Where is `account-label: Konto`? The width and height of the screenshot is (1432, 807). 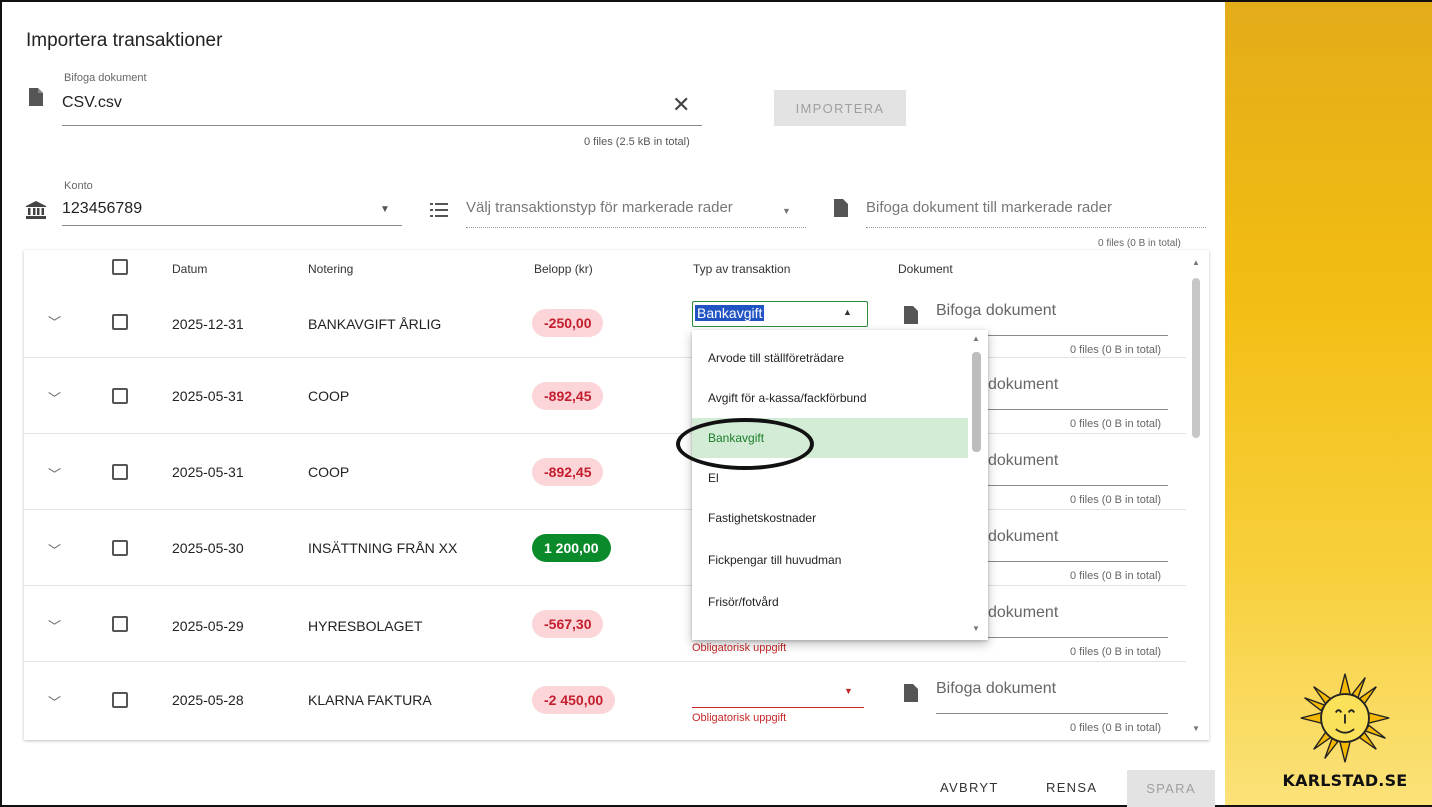
account-label: Konto is located at coordinates (78, 186).